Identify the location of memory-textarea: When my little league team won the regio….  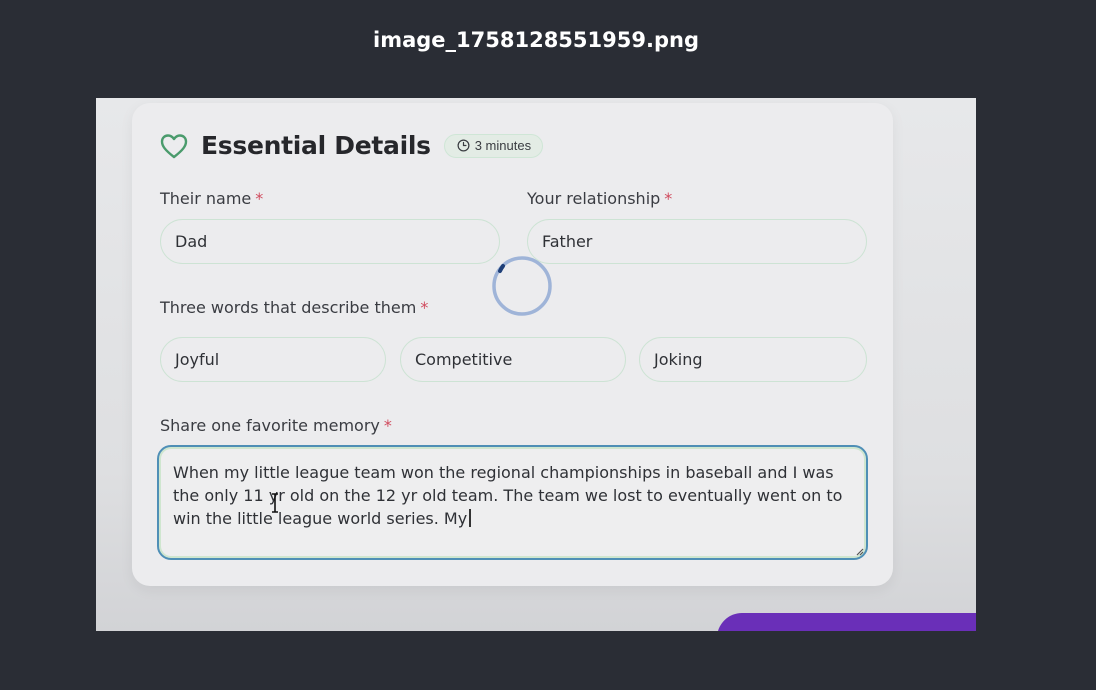
(512, 502).